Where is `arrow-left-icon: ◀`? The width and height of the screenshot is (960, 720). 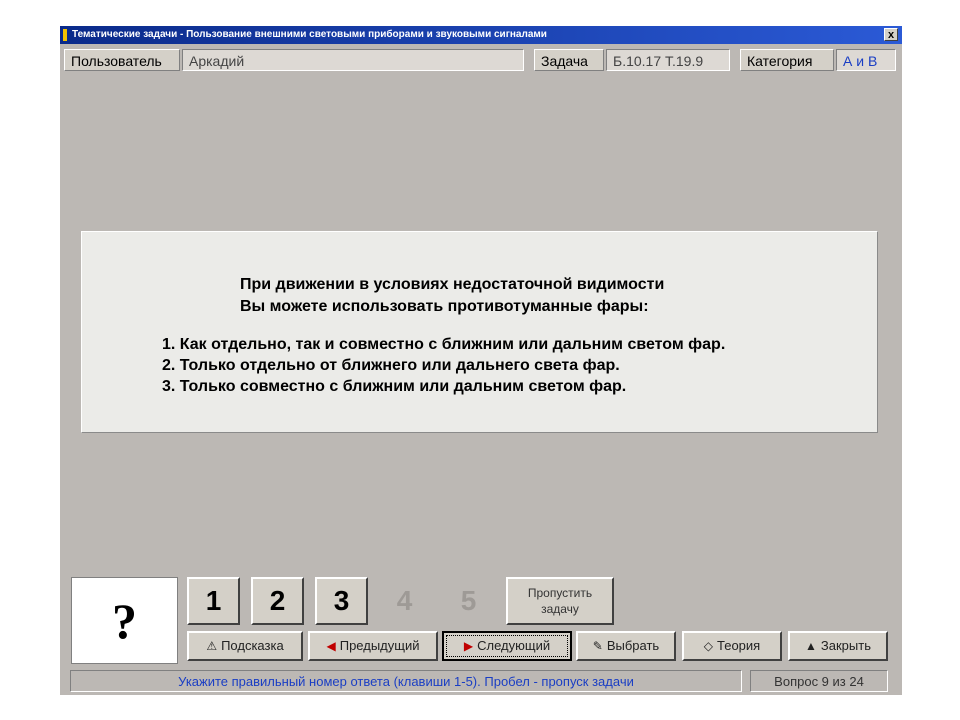
arrow-left-icon: ◀ is located at coordinates (331, 646).